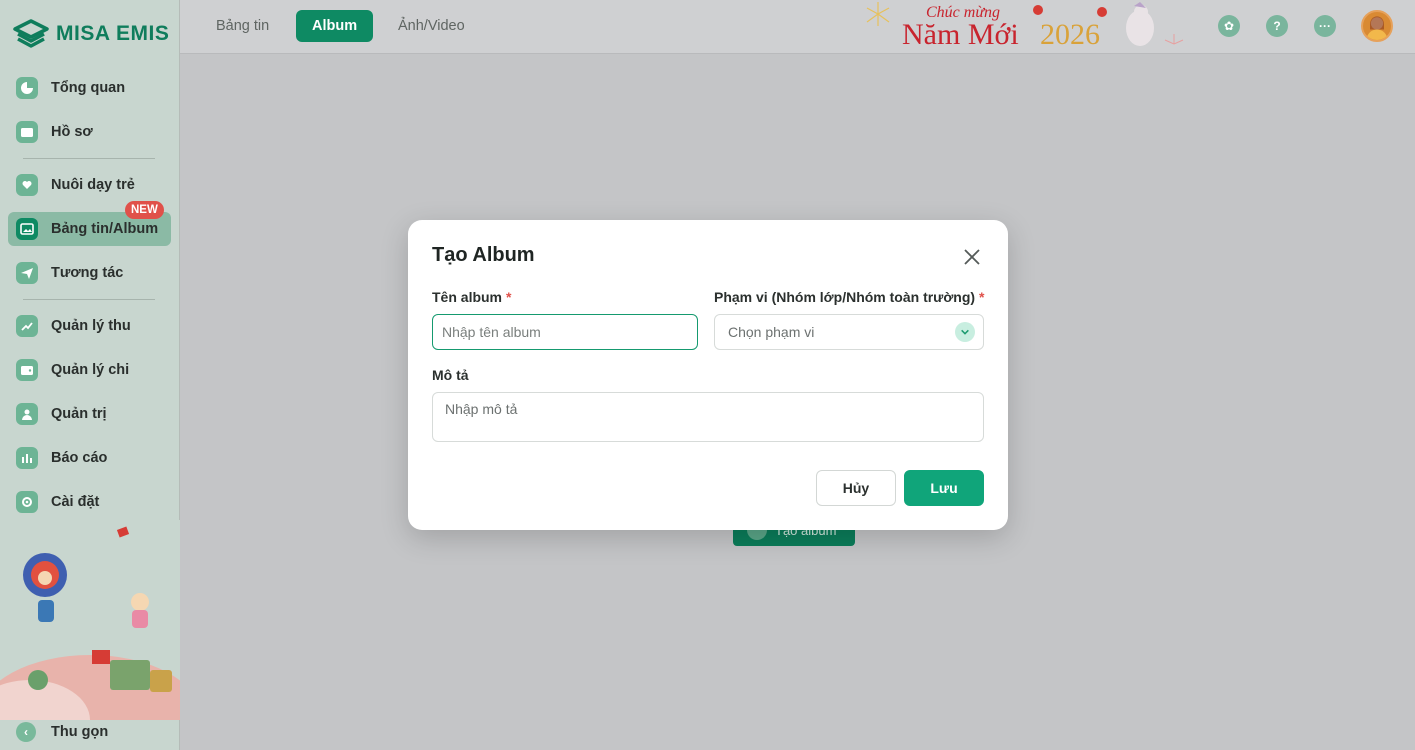 The height and width of the screenshot is (750, 1415). I want to click on home-heart-icon, so click(27, 185).